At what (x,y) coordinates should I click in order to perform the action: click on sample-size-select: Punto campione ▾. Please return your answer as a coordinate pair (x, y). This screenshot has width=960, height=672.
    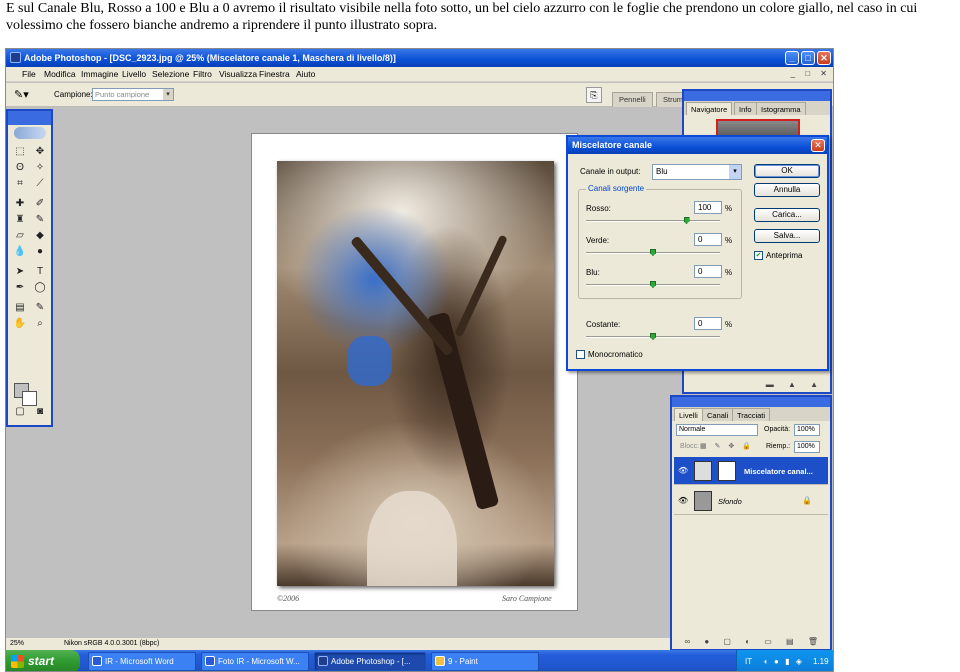
    Looking at the image, I should click on (133, 94).